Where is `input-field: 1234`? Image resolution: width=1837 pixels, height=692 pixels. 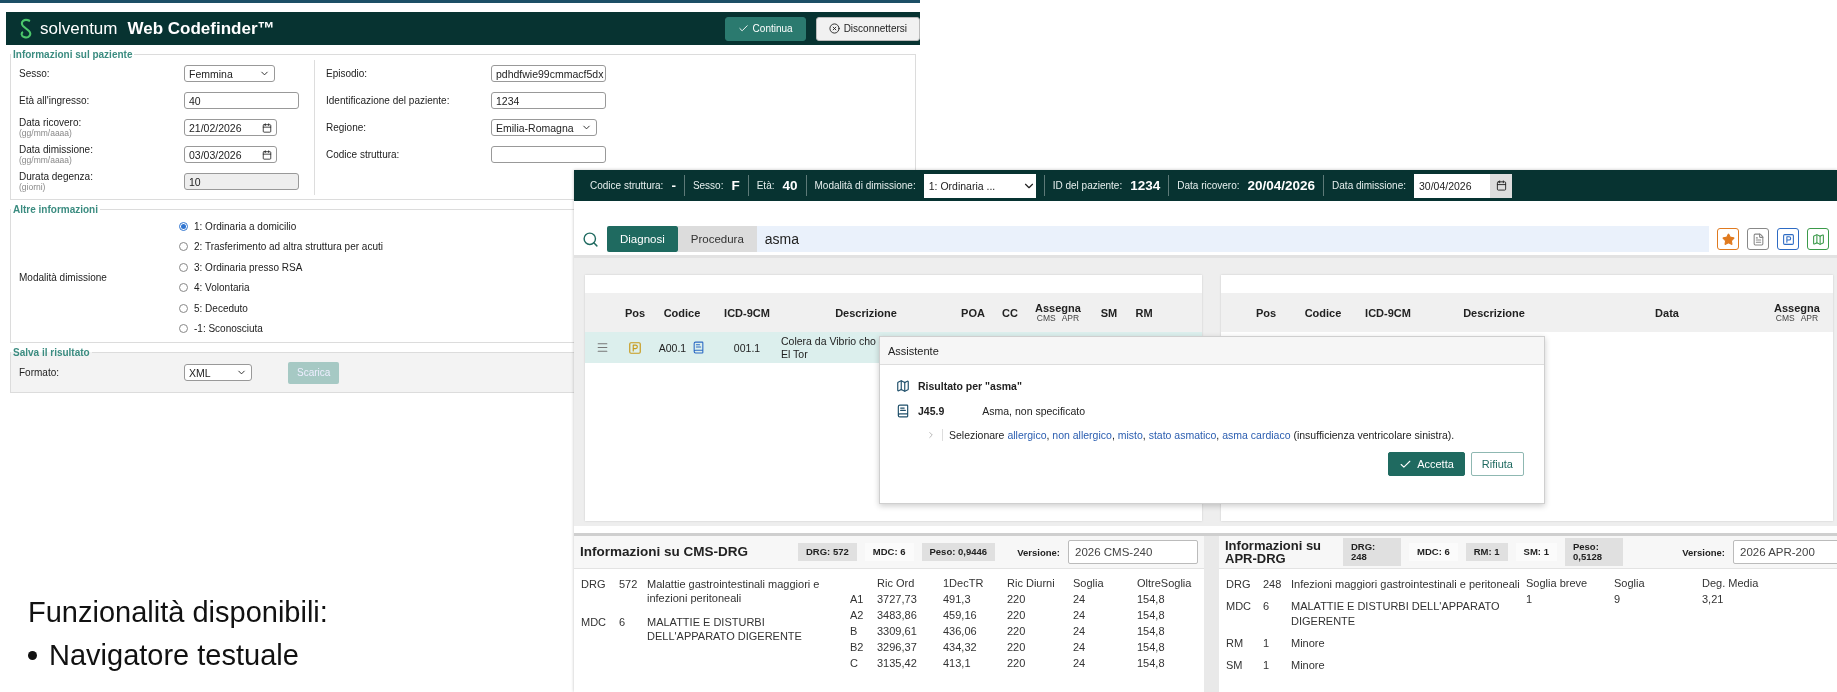
input-field: 1234 is located at coordinates (548, 100).